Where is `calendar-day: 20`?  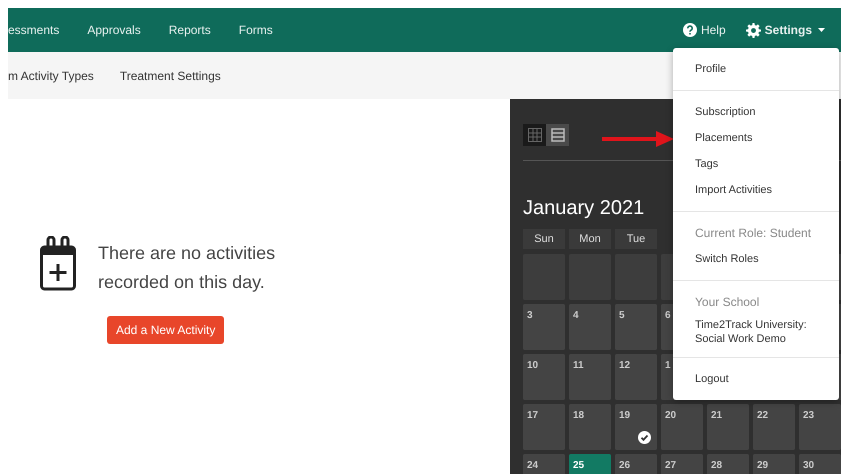
calendar-day: 20 is located at coordinates (682, 427).